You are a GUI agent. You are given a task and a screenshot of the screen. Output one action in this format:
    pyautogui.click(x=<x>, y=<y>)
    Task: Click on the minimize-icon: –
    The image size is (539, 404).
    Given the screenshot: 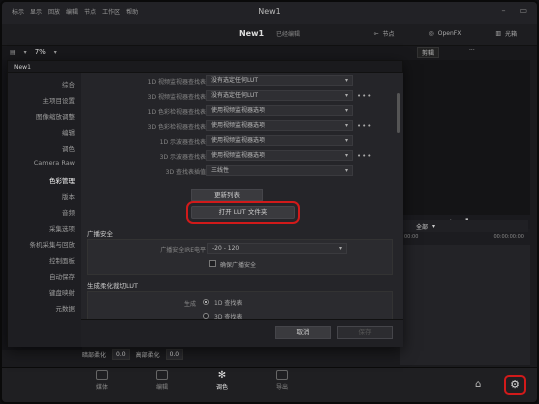 What is the action you would take?
    pyautogui.click(x=503, y=10)
    